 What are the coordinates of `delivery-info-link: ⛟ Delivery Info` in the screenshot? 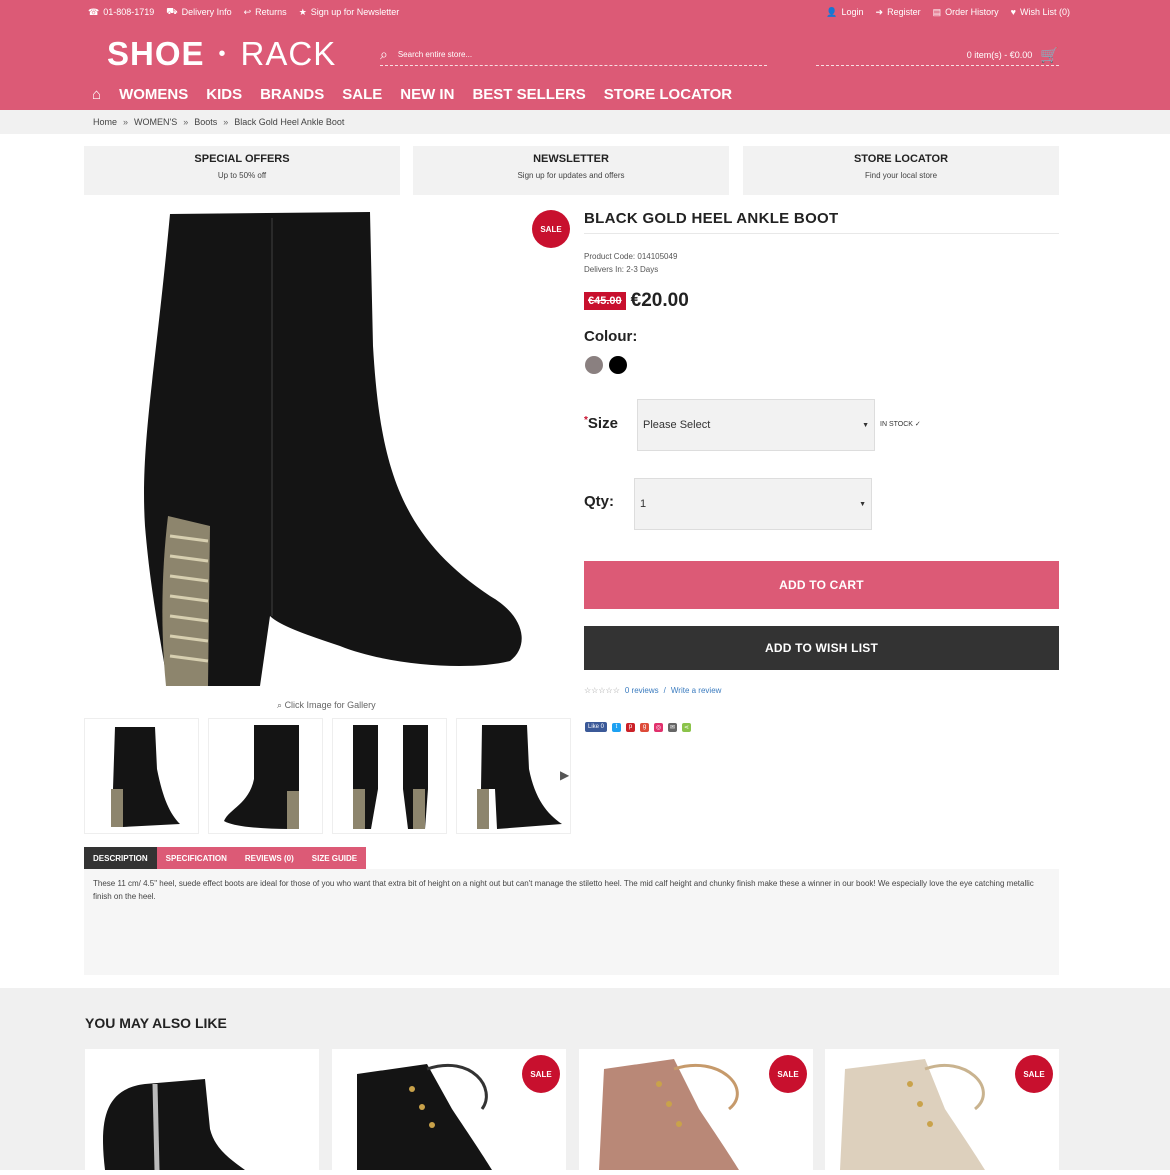 It's located at (198, 12).